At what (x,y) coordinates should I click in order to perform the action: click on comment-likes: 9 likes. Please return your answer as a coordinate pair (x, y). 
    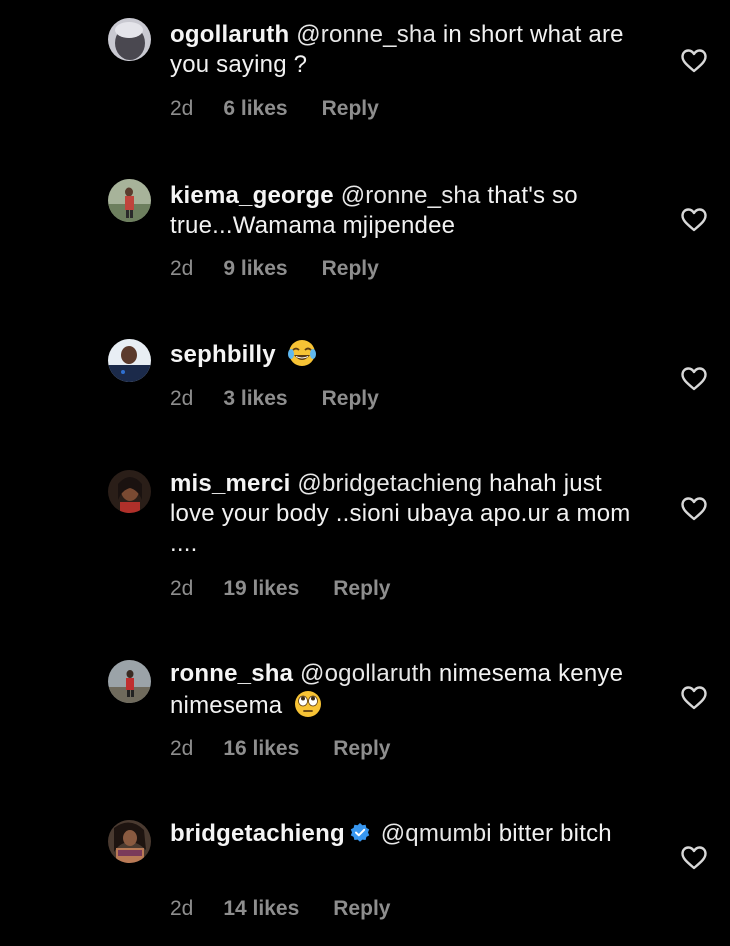
    Looking at the image, I should click on (255, 269).